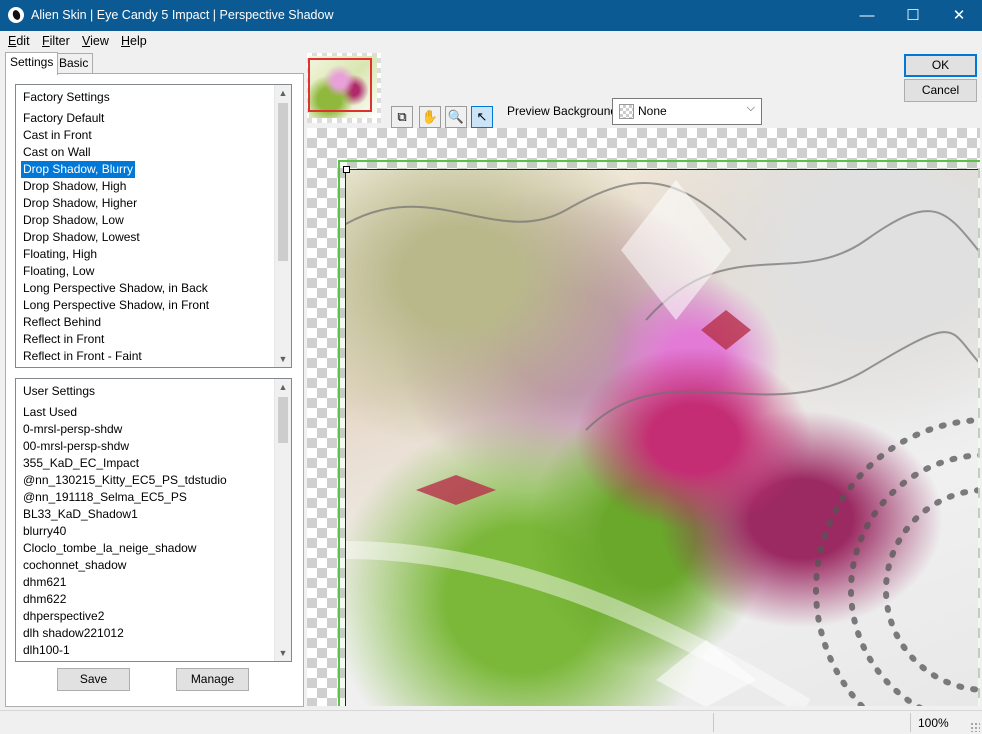 The width and height of the screenshot is (982, 734). Describe the element at coordinates (58, 271) in the screenshot. I see `list-item: Floating, Low` at that location.